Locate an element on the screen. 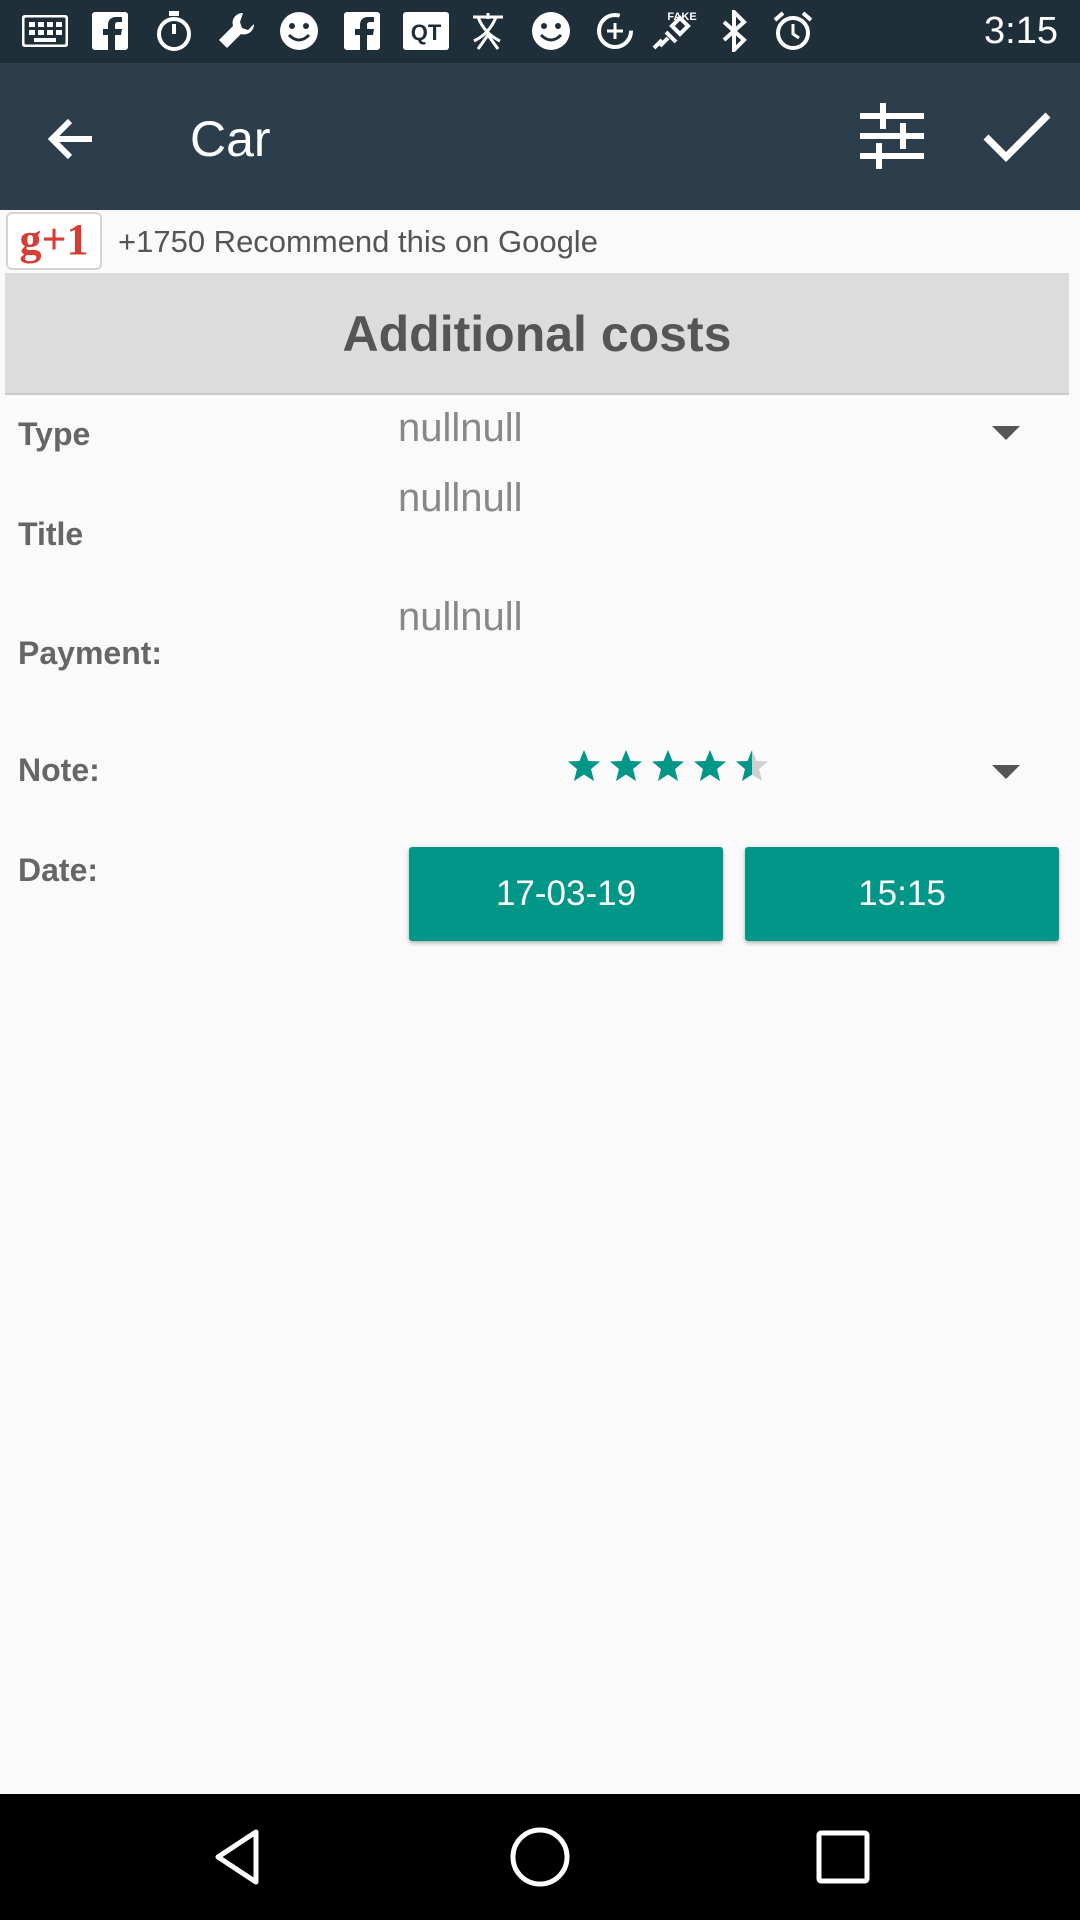  back-arrow-icon is located at coordinates (72, 139).